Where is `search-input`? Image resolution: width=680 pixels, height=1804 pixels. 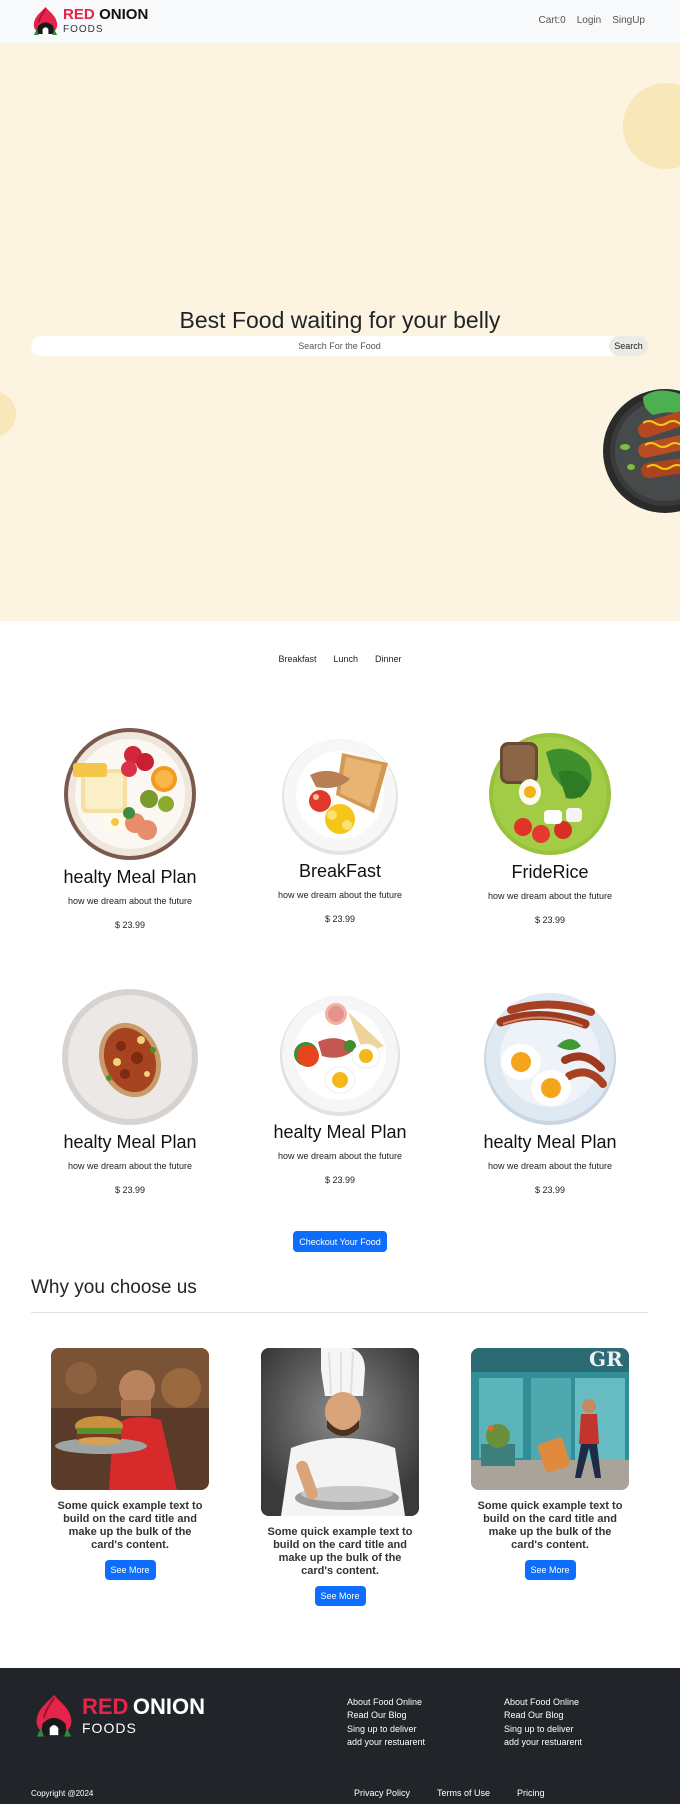
search-input is located at coordinates (339, 346).